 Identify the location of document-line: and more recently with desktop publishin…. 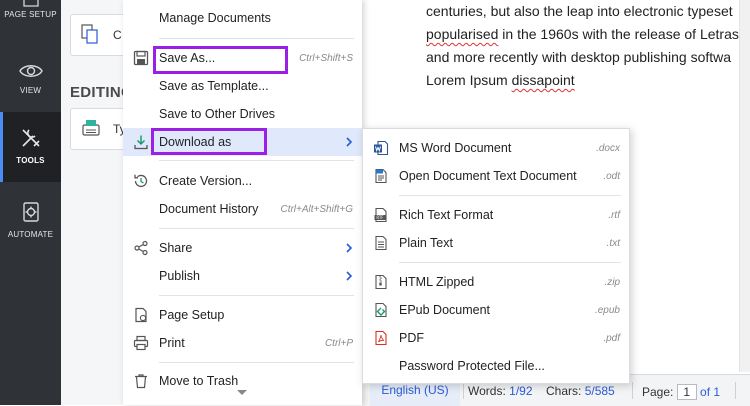
(579, 57).